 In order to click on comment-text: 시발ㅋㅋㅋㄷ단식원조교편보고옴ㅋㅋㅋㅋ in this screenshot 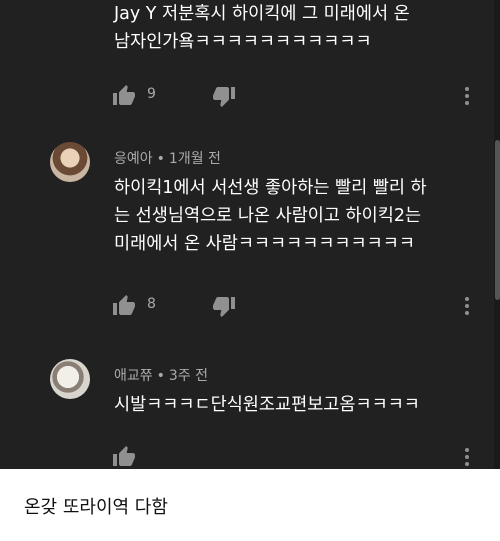, I will do `click(267, 405)`.